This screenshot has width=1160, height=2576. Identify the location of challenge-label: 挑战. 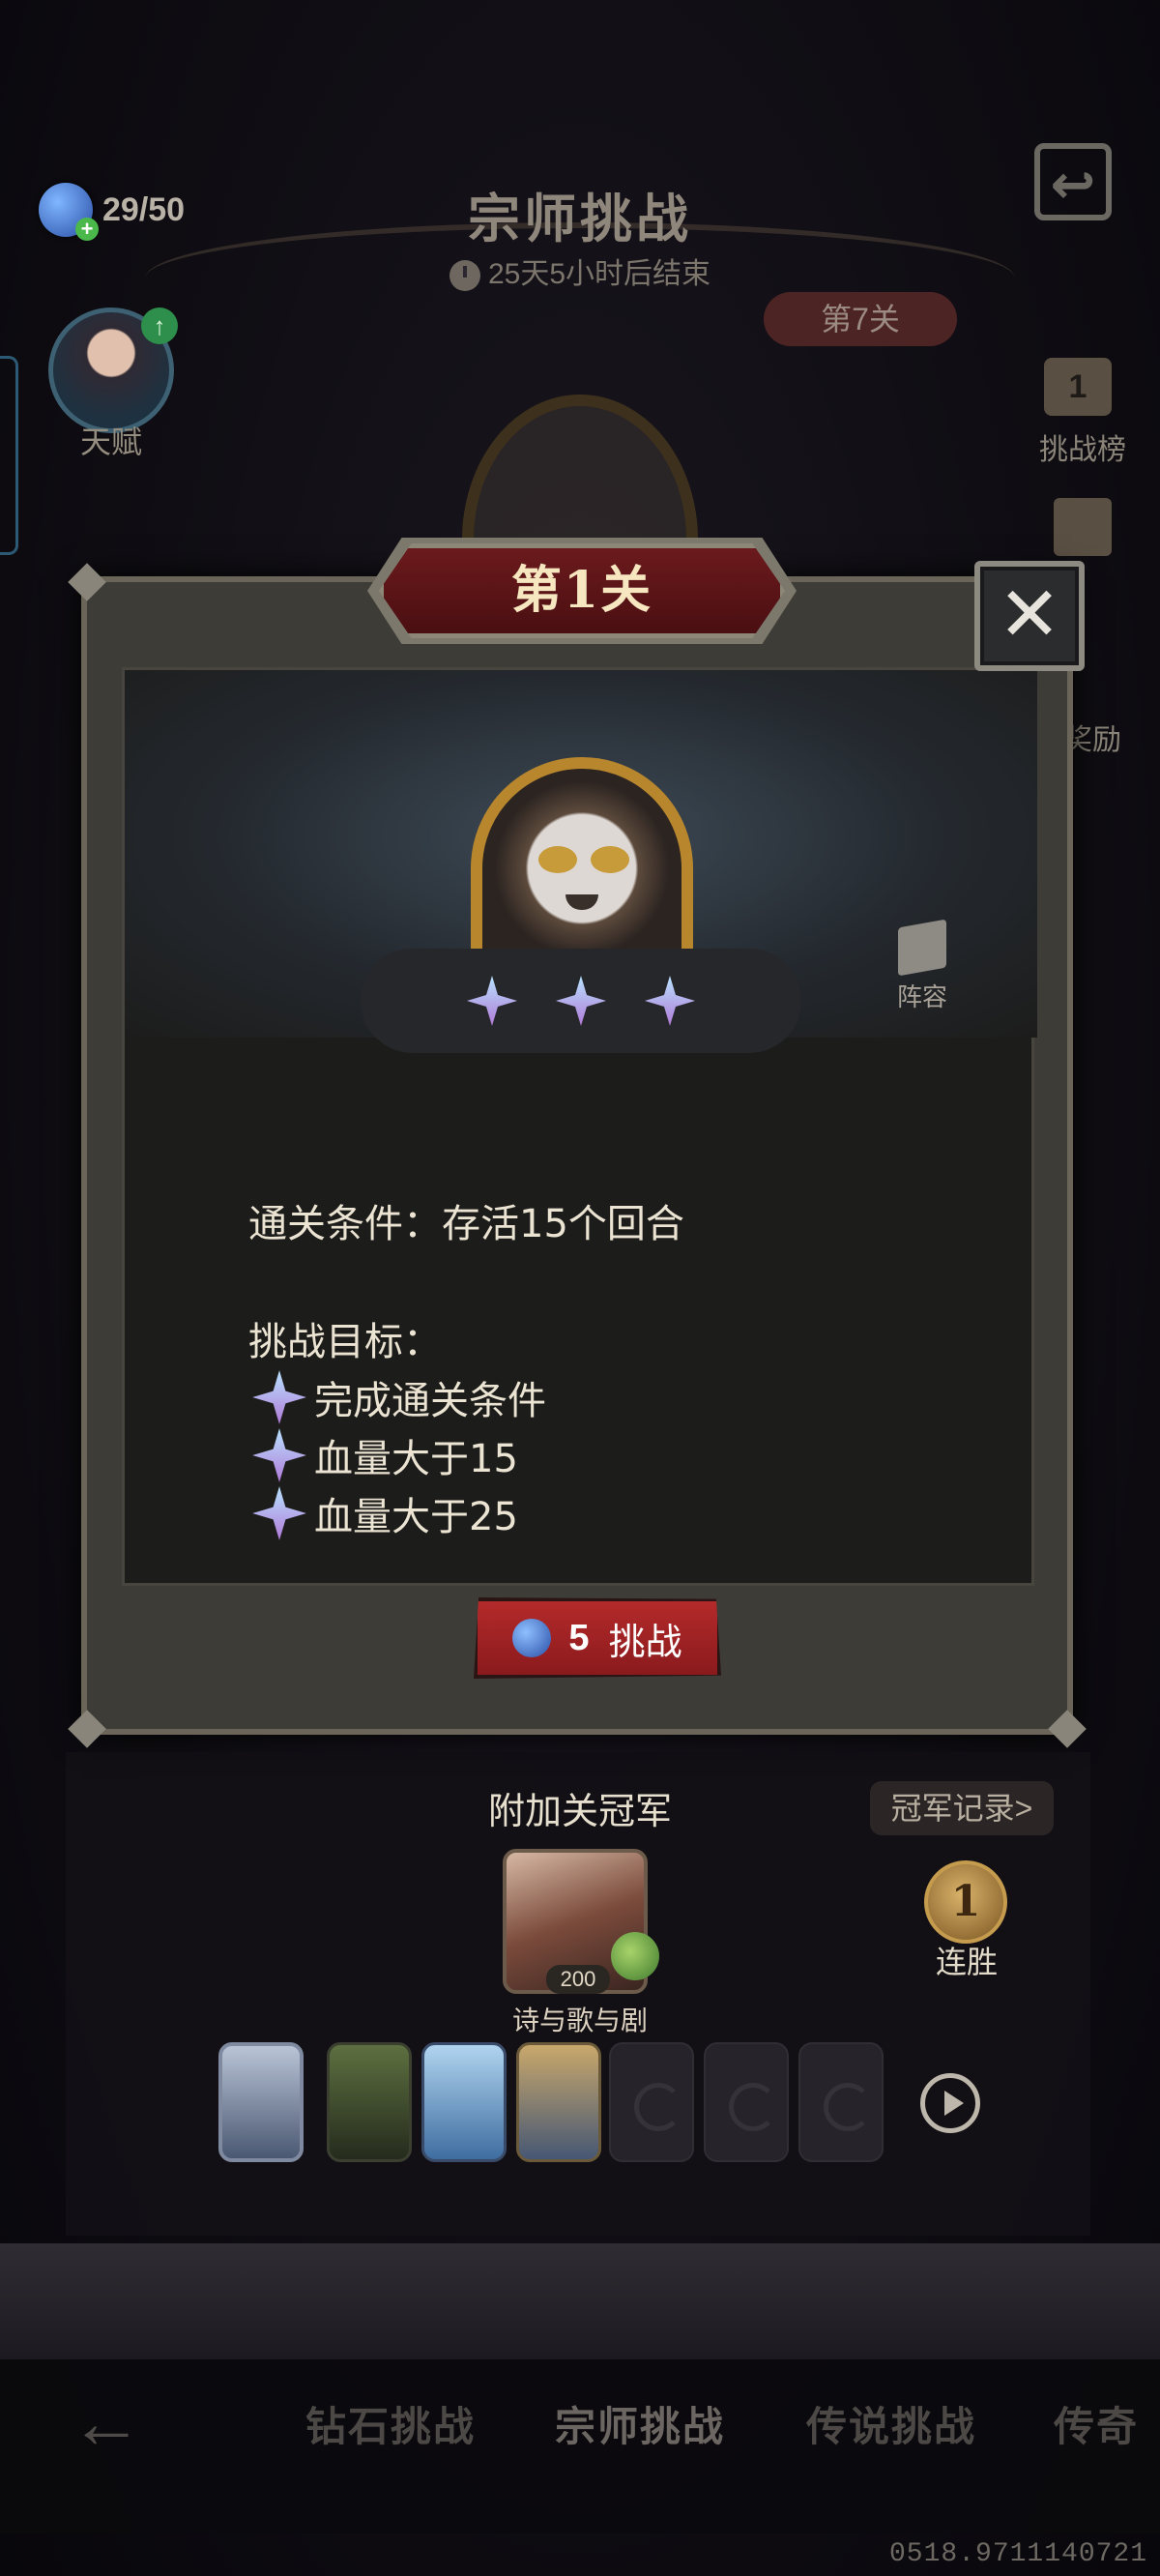
(645, 1642).